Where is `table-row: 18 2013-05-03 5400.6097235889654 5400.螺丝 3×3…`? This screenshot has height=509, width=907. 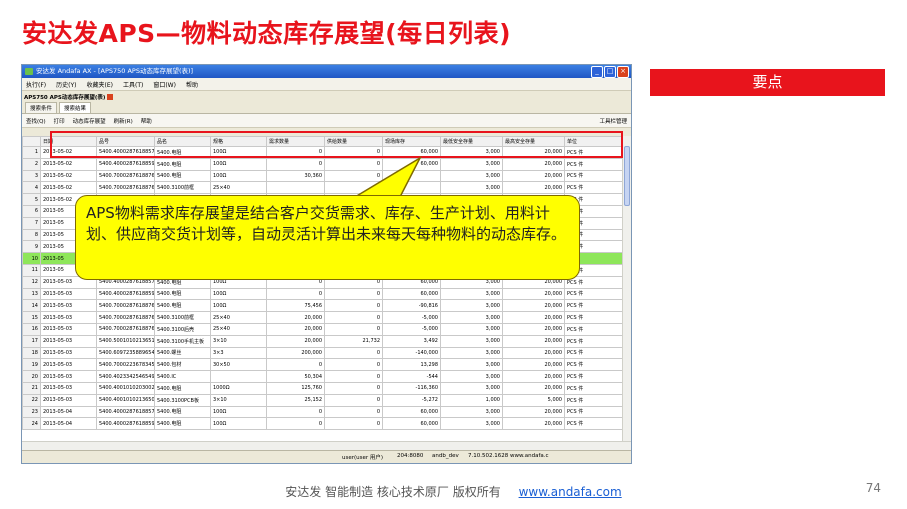 table-row: 18 2013-05-03 5400.6097235889654 5400.螺丝 3×3… is located at coordinates (323, 353).